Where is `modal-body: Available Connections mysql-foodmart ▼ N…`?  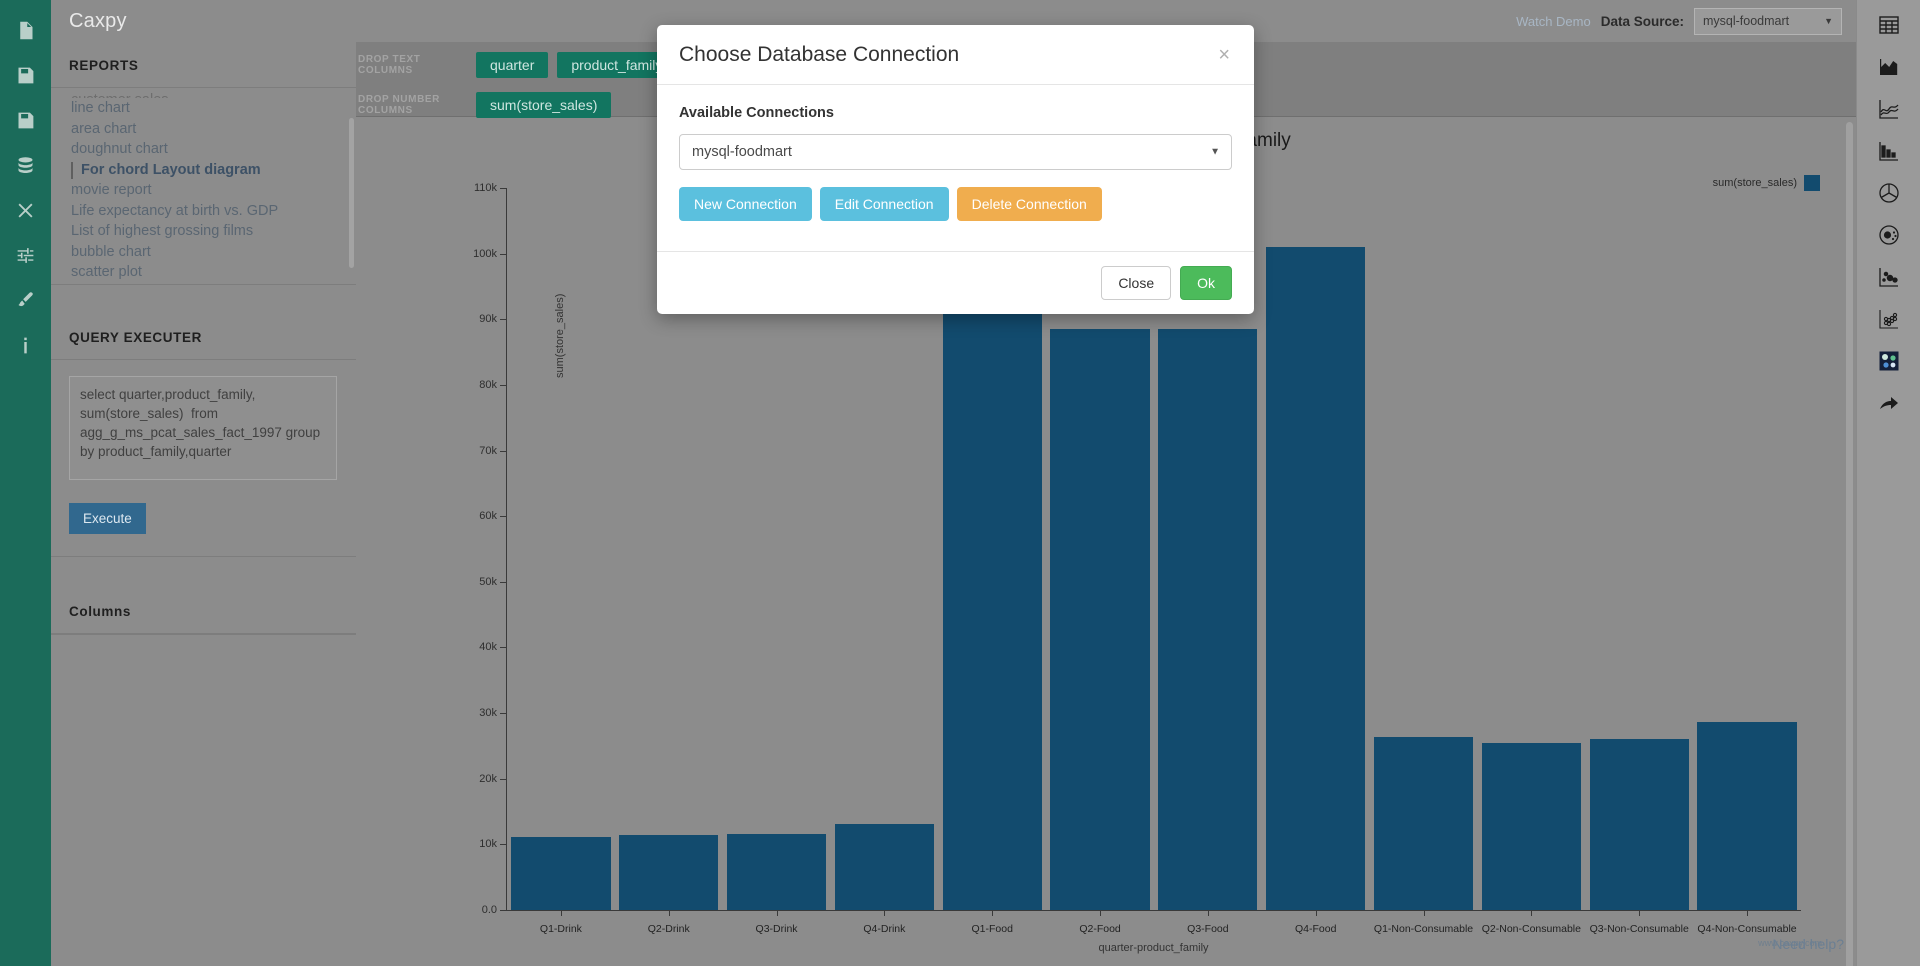
modal-body: Available Connections mysql-foodmart ▼ N… is located at coordinates (955, 168).